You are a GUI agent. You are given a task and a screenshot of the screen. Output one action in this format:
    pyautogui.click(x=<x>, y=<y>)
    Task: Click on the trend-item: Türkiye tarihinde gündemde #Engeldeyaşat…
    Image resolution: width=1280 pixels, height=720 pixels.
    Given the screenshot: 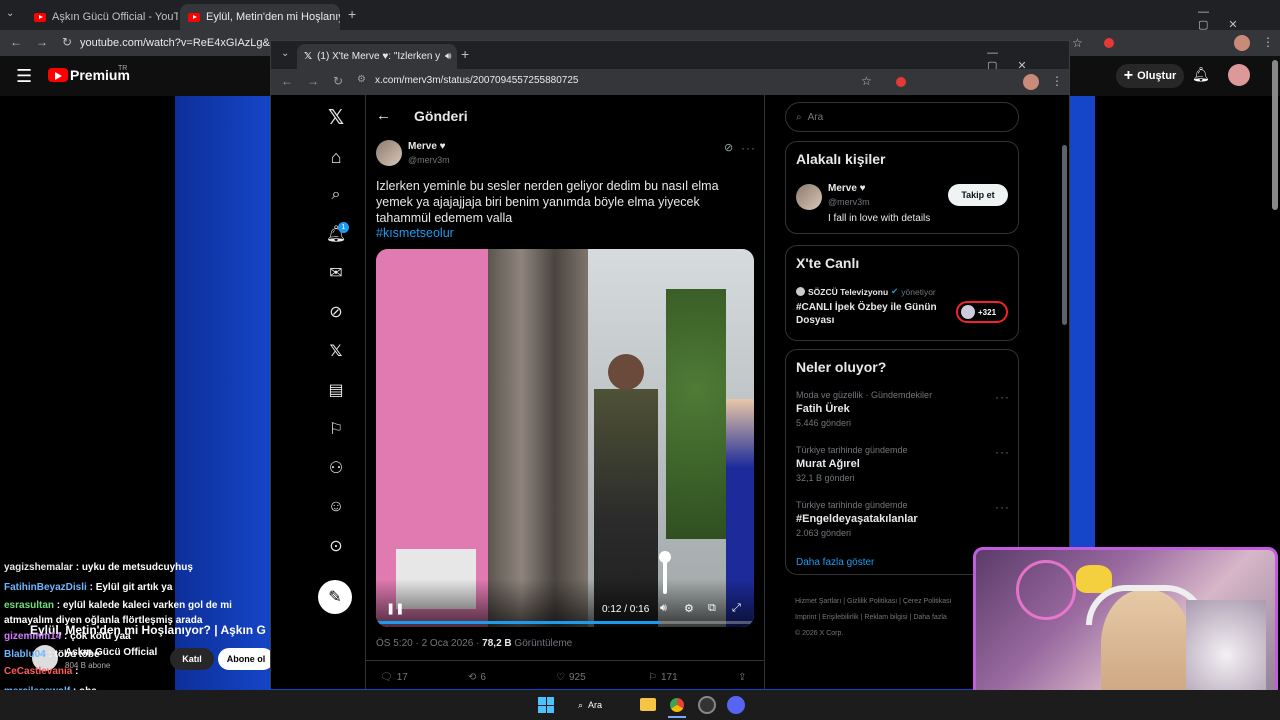 What is the action you would take?
    pyautogui.click(x=903, y=524)
    